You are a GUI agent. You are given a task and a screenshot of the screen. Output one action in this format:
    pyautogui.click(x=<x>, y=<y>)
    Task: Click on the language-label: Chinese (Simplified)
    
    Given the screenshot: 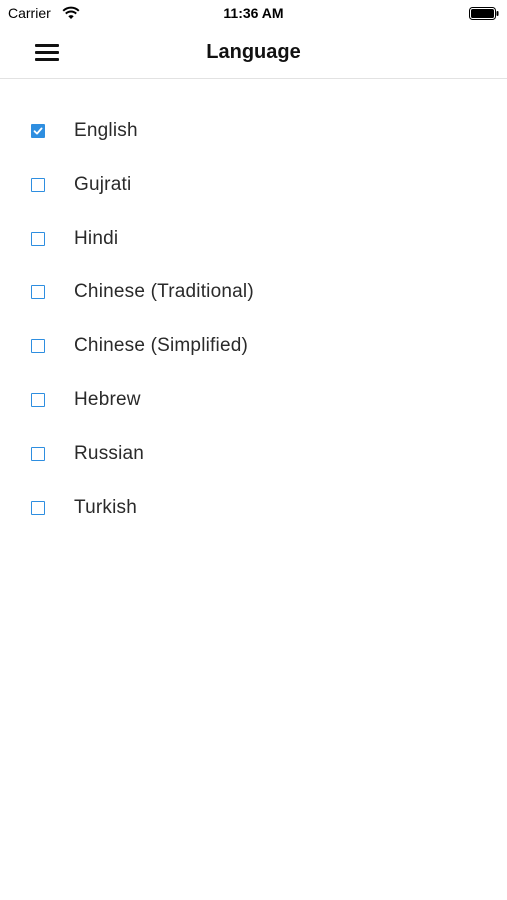 What is the action you would take?
    pyautogui.click(x=161, y=346)
    